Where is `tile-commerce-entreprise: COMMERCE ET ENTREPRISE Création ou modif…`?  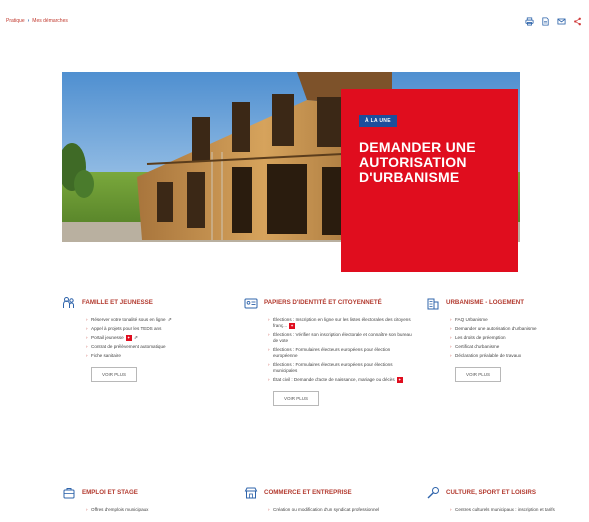 tile-commerce-entreprise: COMMERCE ET ENTREPRISE Création ou modif… is located at coordinates (329, 501).